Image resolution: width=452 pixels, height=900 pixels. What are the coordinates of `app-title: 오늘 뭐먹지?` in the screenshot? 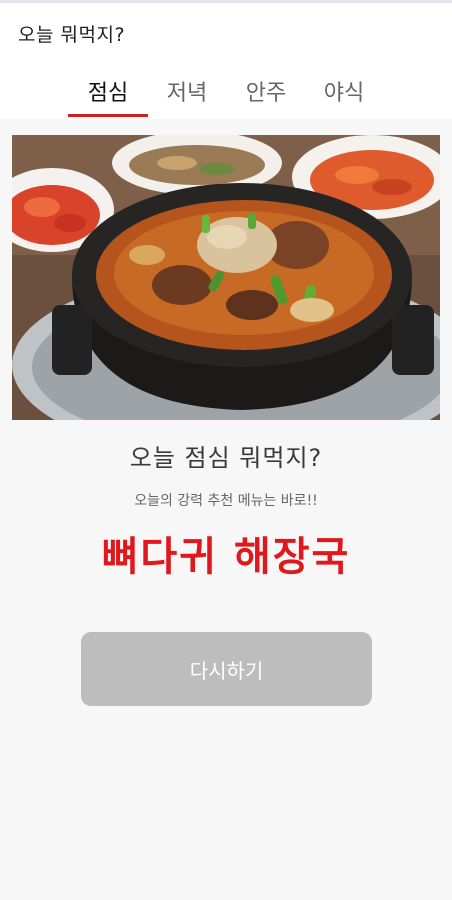 It's located at (72, 34).